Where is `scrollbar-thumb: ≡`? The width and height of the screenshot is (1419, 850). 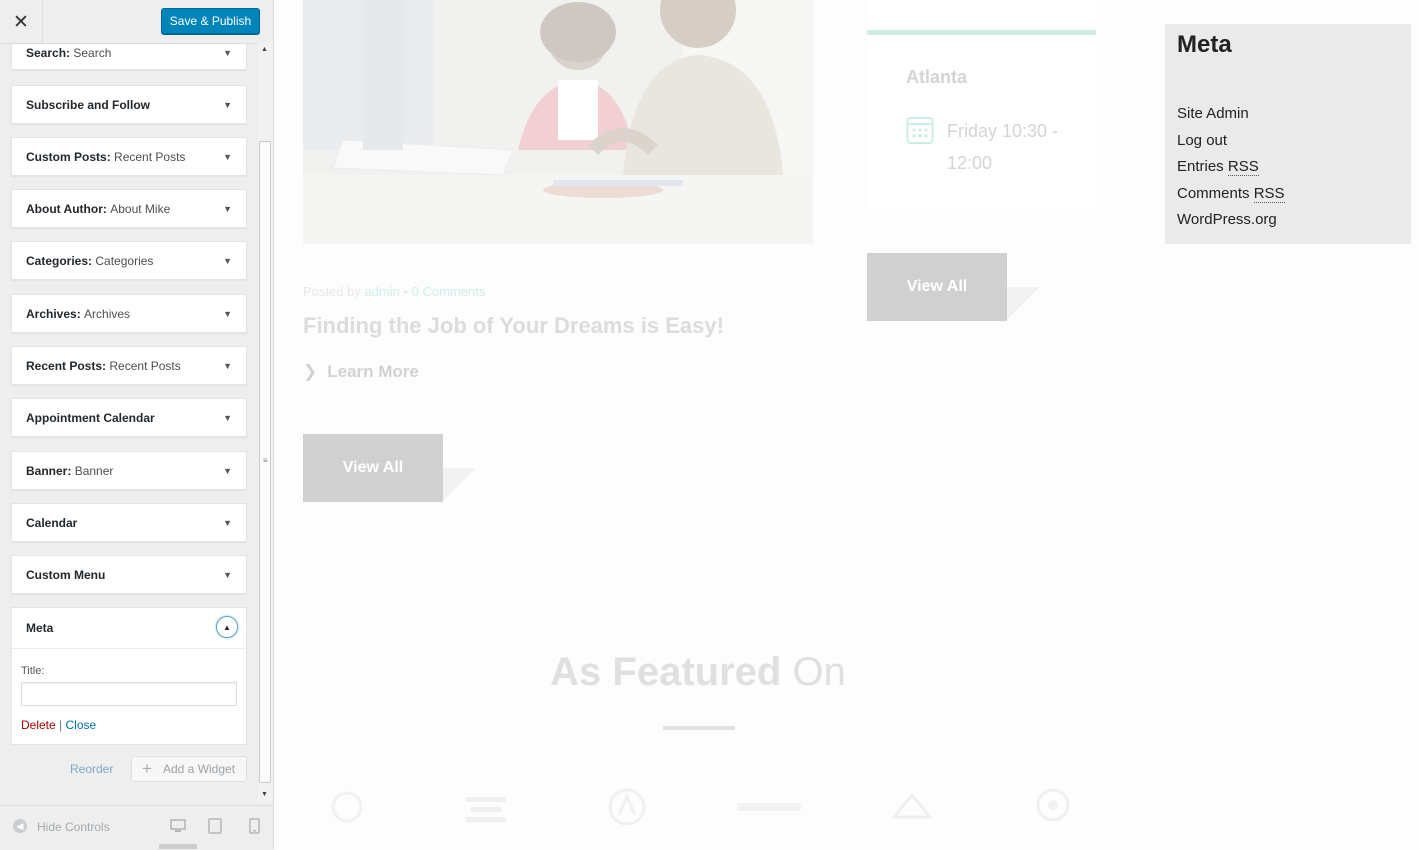 scrollbar-thumb: ≡ is located at coordinates (265, 462).